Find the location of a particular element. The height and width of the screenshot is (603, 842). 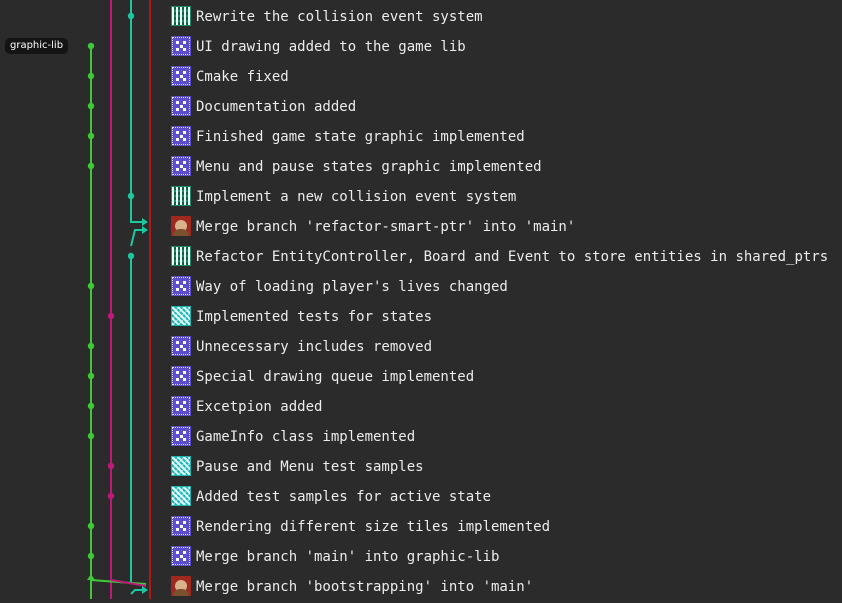

commit-message: Documentation added is located at coordinates (276, 107).